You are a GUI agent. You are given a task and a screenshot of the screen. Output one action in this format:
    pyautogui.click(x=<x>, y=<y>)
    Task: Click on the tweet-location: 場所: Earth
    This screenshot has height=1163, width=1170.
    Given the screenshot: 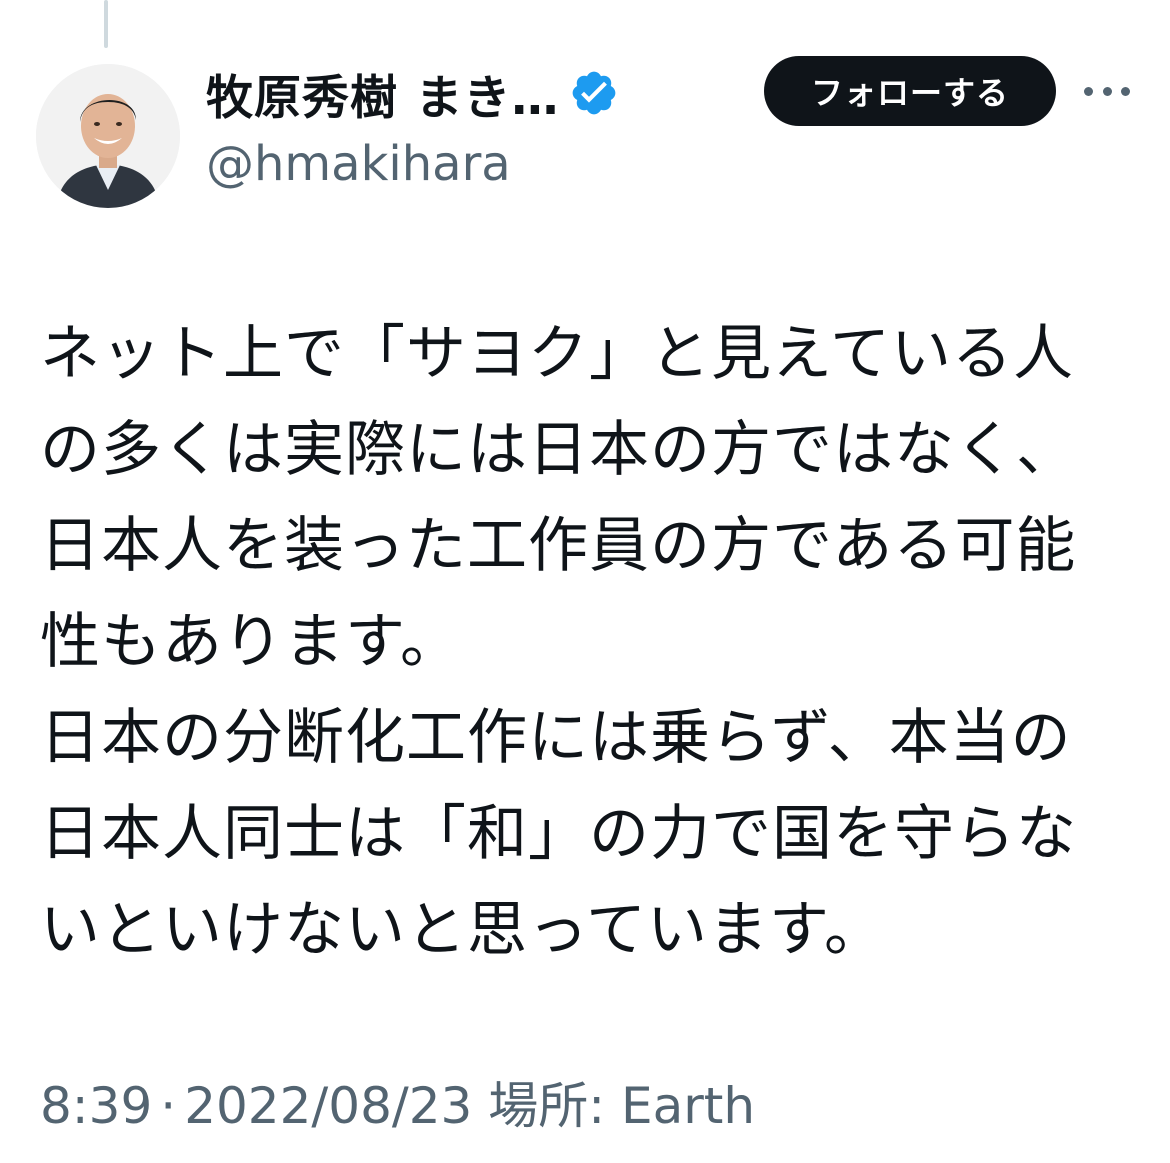 What is the action you would take?
    pyautogui.click(x=622, y=1106)
    